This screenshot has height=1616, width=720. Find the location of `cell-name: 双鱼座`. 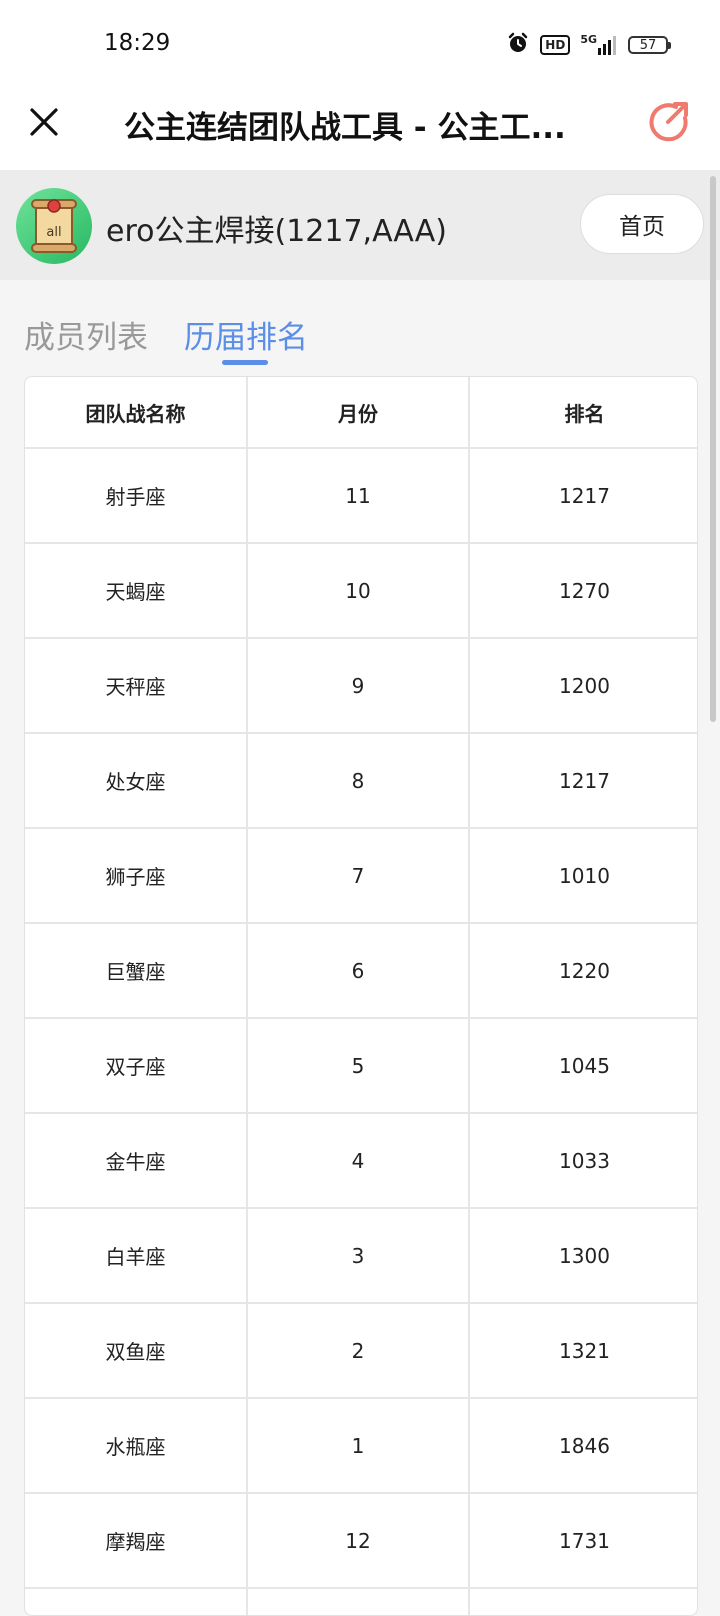

cell-name: 双鱼座 is located at coordinates (136, 1351).